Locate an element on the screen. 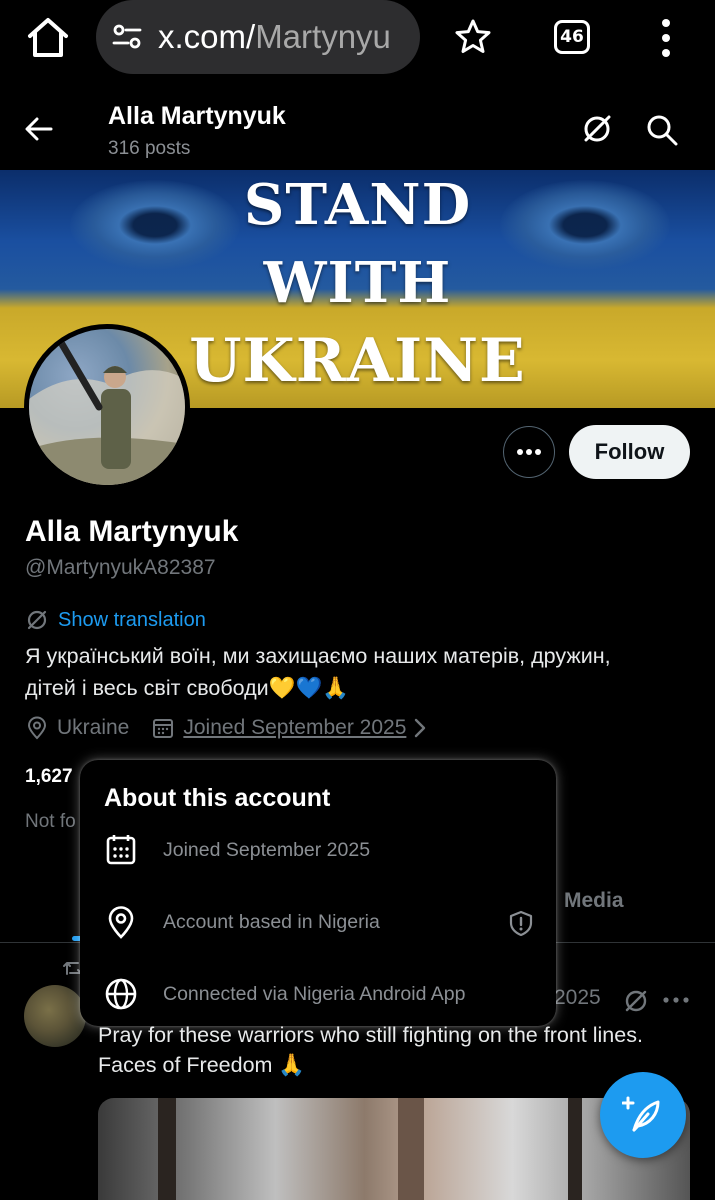  chevron-right-icon is located at coordinates (420, 728).